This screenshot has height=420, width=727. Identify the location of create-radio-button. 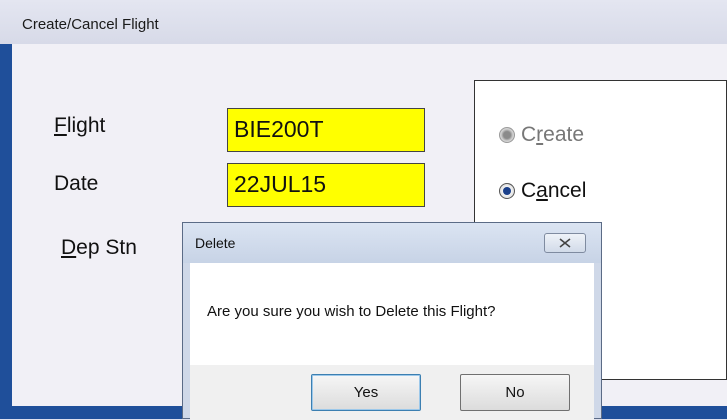
(507, 135).